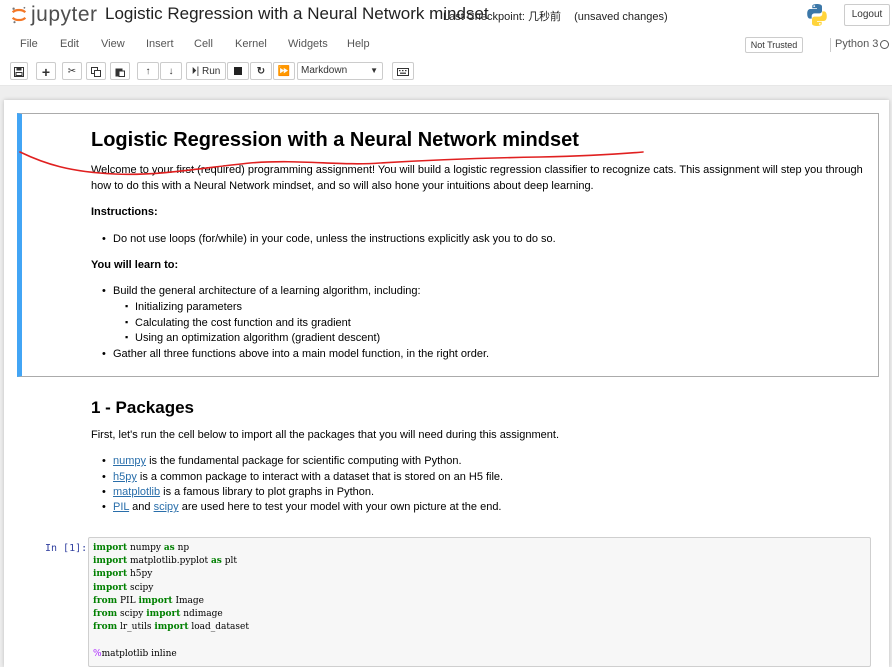 The width and height of the screenshot is (892, 667). What do you see at coordinates (544, 17) in the screenshot?
I see `checkpoint-time: 几秒前` at bounding box center [544, 17].